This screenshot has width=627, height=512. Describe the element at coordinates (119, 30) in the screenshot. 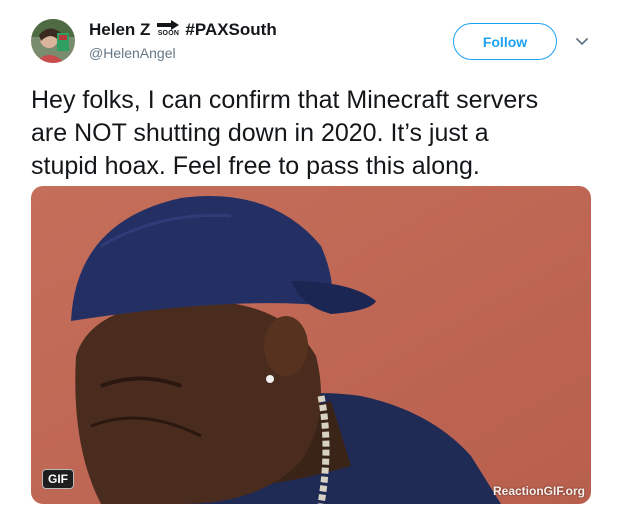

I see `author-name: Helen Z` at that location.